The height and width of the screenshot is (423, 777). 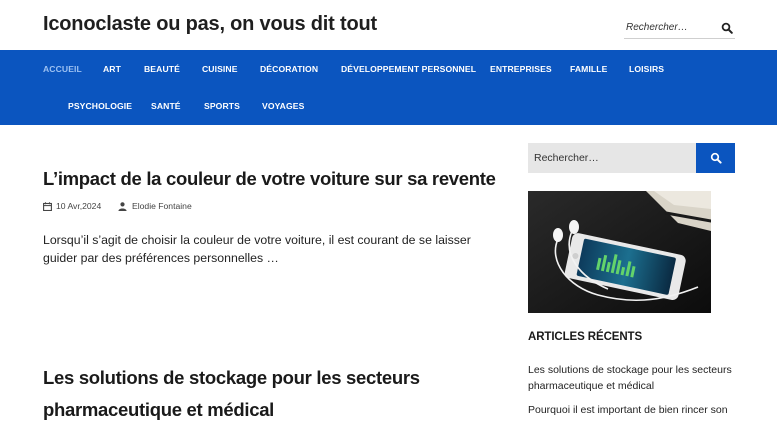 I want to click on nav-item-art: ART, so click(x=112, y=69).